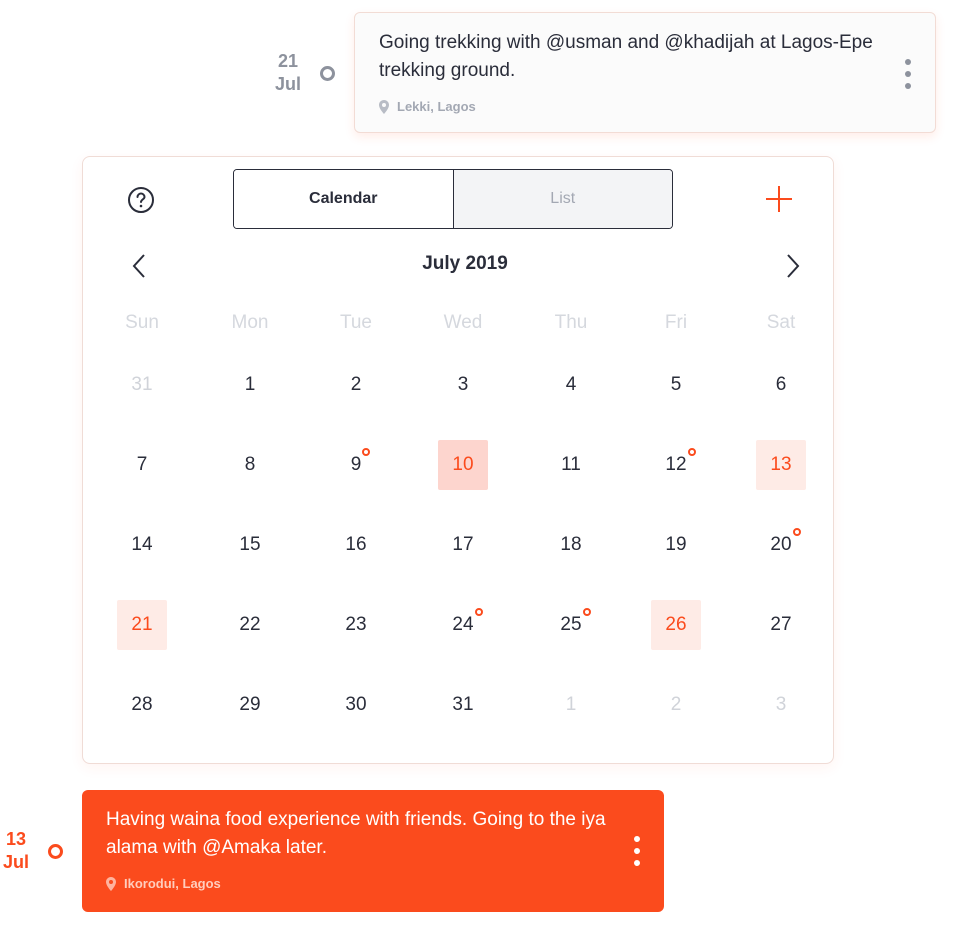 This screenshot has width=954, height=936. I want to click on calendar-day: 4, so click(571, 385).